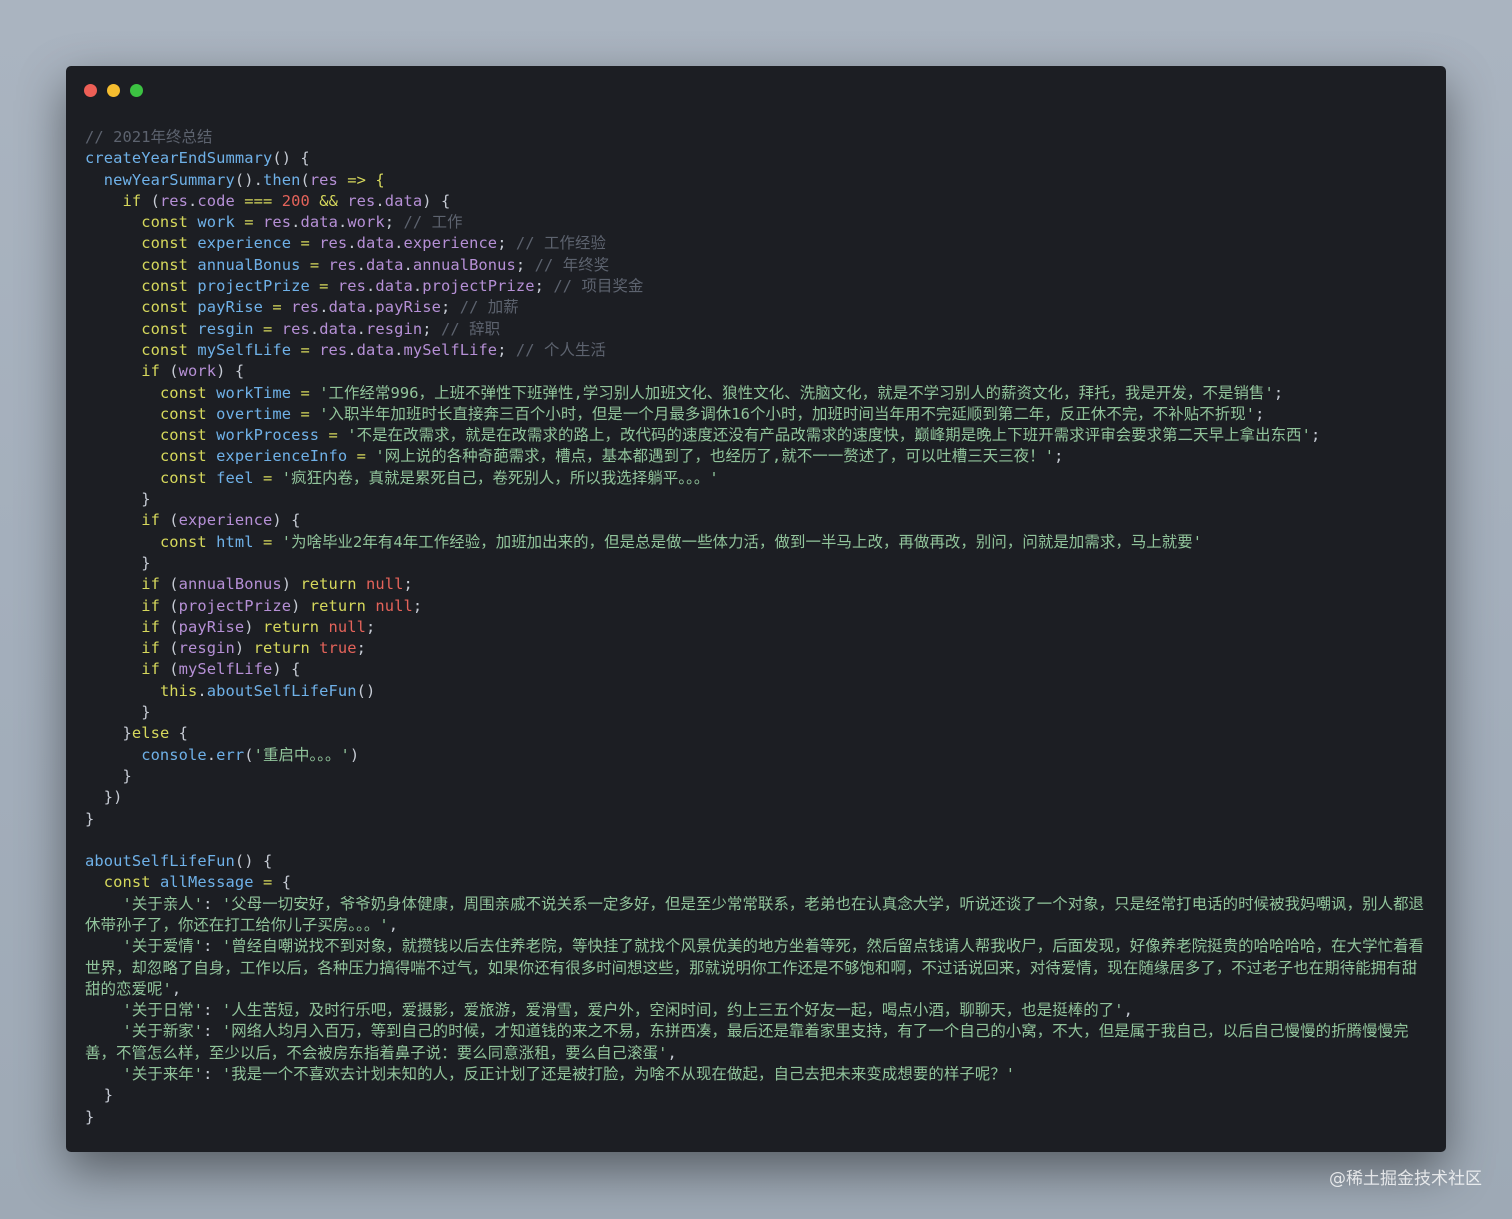 This screenshot has width=1512, height=1219. I want to click on code-token: // 2021年终总结, so click(149, 137).